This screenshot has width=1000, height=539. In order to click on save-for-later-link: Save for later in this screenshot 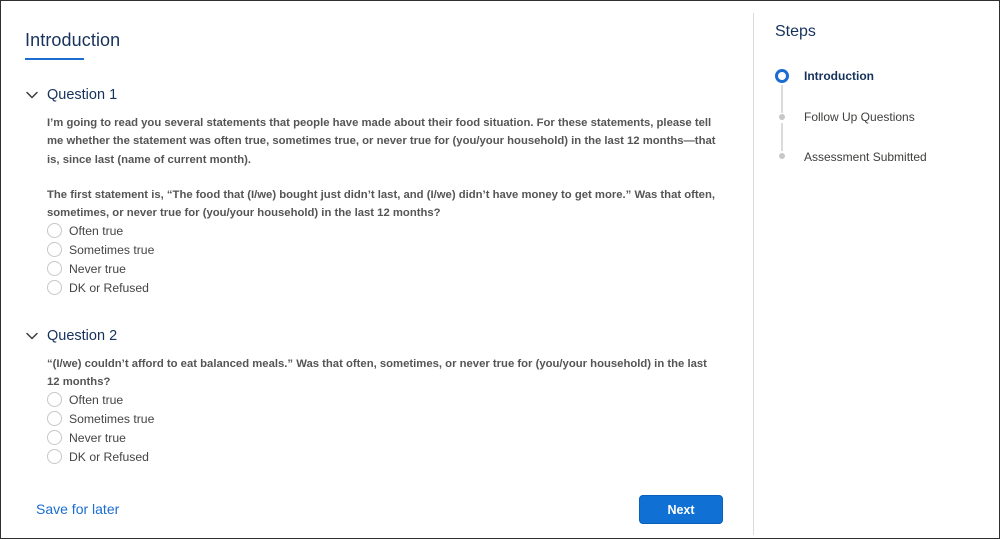, I will do `click(77, 509)`.